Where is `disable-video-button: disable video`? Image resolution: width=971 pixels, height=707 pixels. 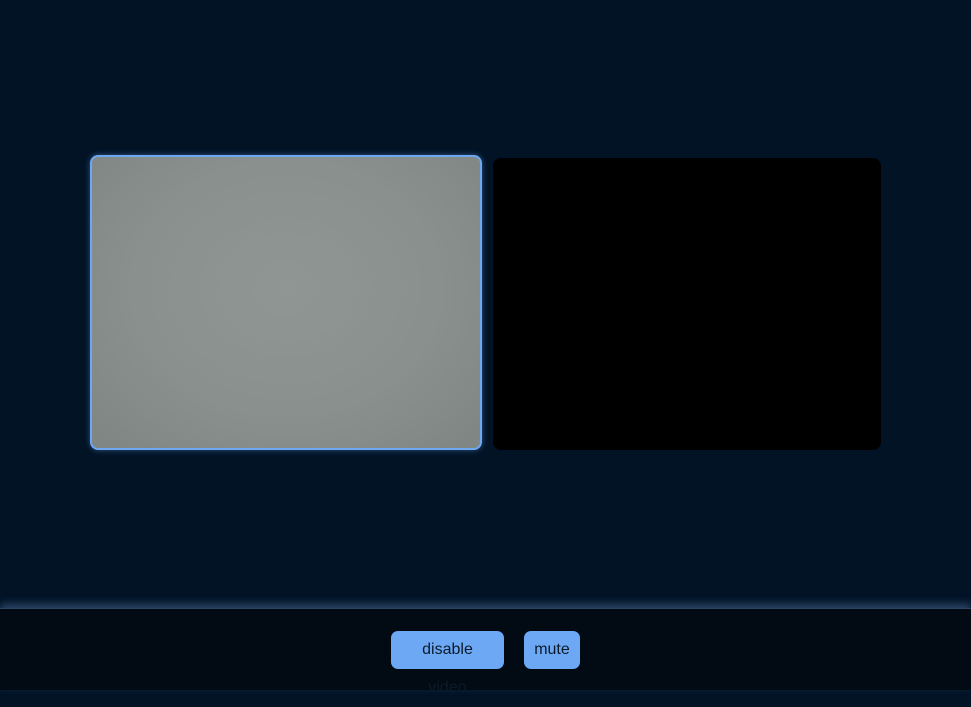 disable-video-button: disable video is located at coordinates (447, 663).